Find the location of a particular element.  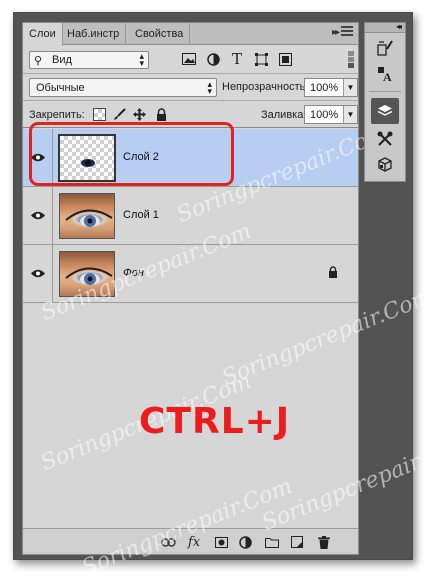

folder-icon is located at coordinates (272, 542).